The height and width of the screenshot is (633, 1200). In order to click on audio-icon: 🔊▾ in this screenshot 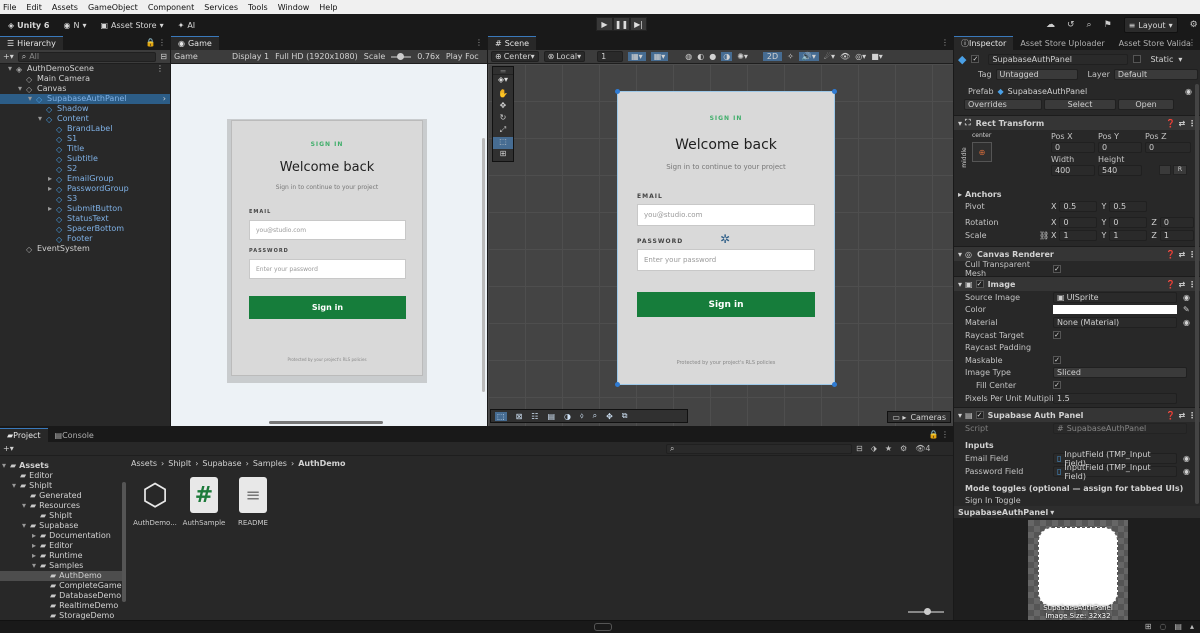, I will do `click(808, 56)`.